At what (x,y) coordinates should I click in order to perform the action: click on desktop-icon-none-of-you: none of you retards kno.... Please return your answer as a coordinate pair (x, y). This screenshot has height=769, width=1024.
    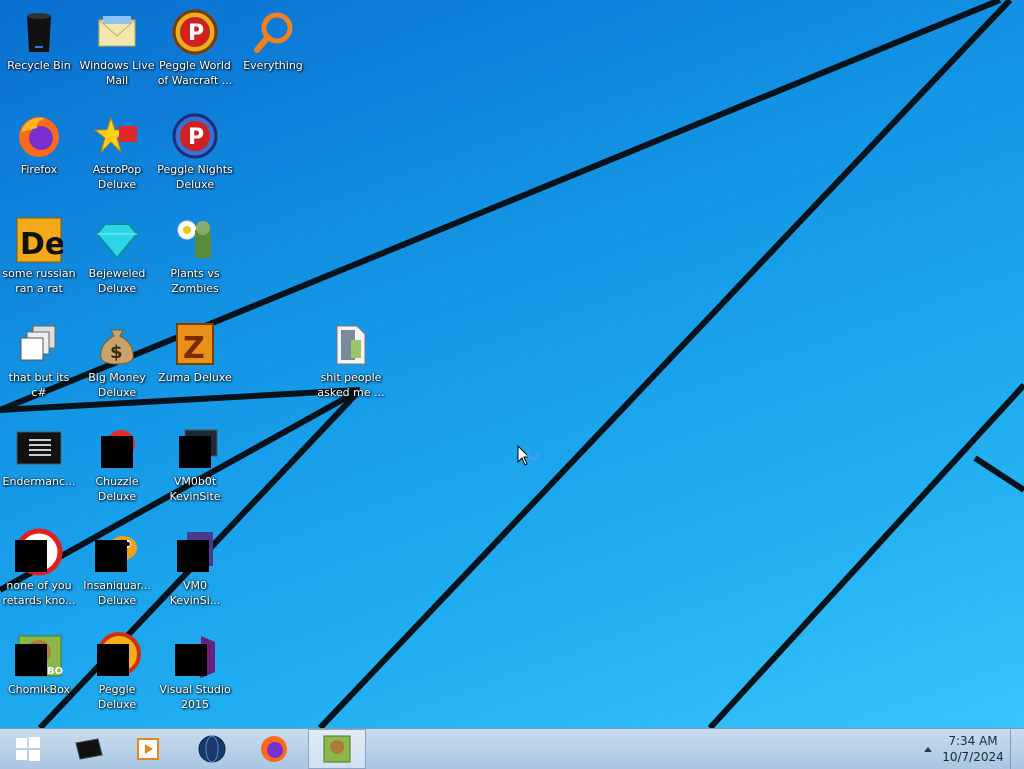
    Looking at the image, I should click on (39, 574).